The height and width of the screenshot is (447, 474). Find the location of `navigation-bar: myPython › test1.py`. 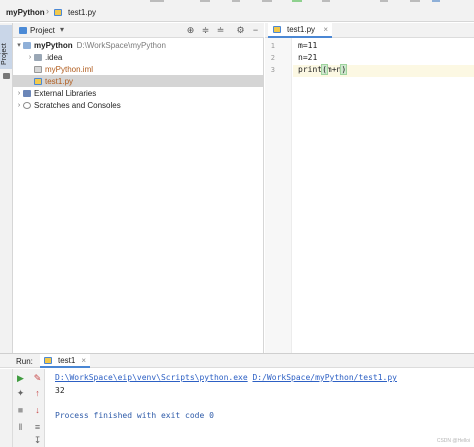

navigation-bar: myPython › test1.py is located at coordinates (237, 11).